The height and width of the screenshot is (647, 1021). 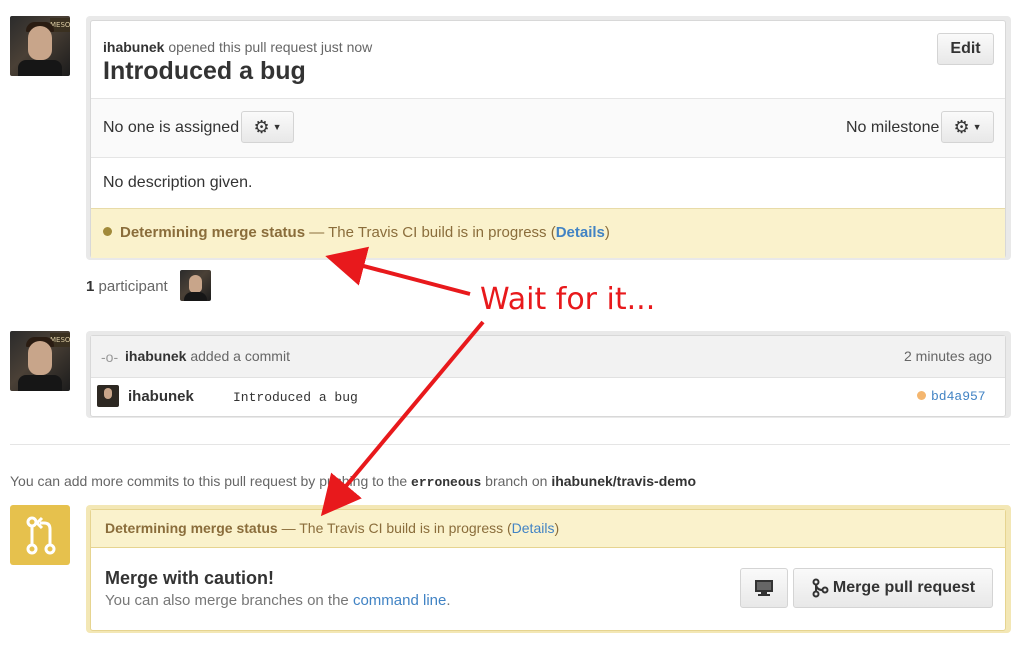 What do you see at coordinates (107, 231) in the screenshot?
I see `status-dot-icon` at bounding box center [107, 231].